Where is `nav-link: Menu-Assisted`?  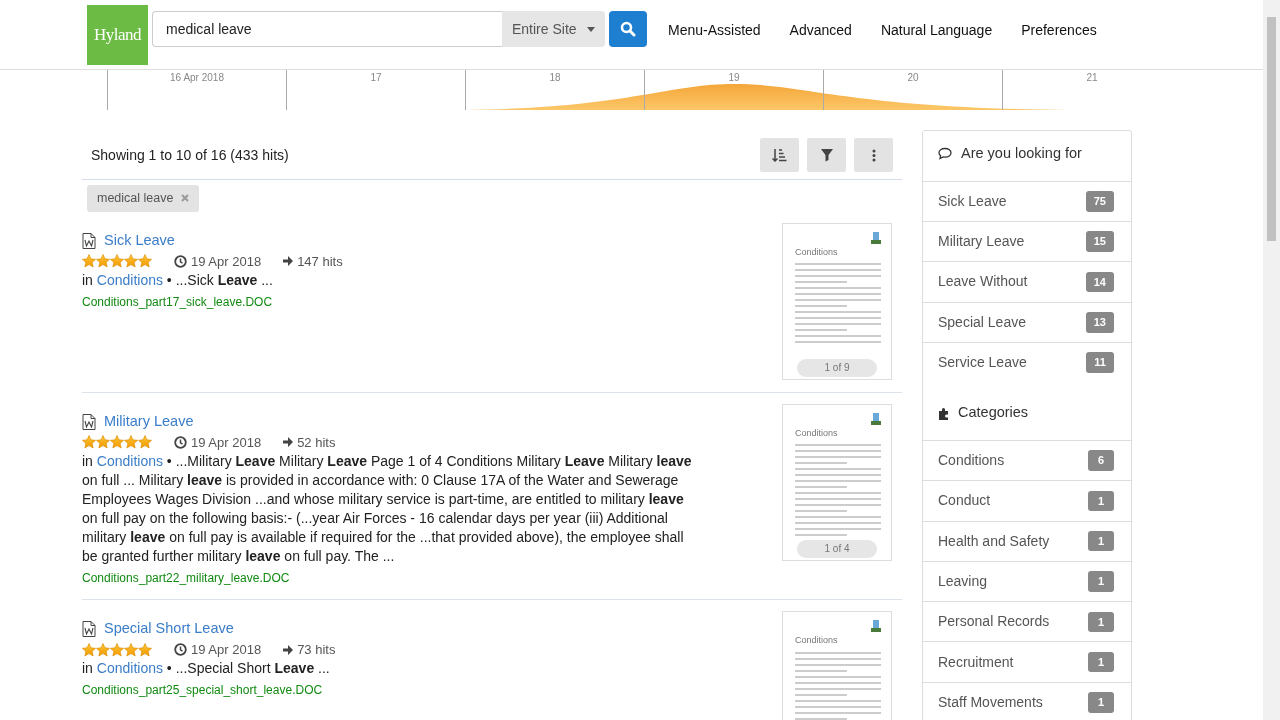 nav-link: Menu-Assisted is located at coordinates (714, 30).